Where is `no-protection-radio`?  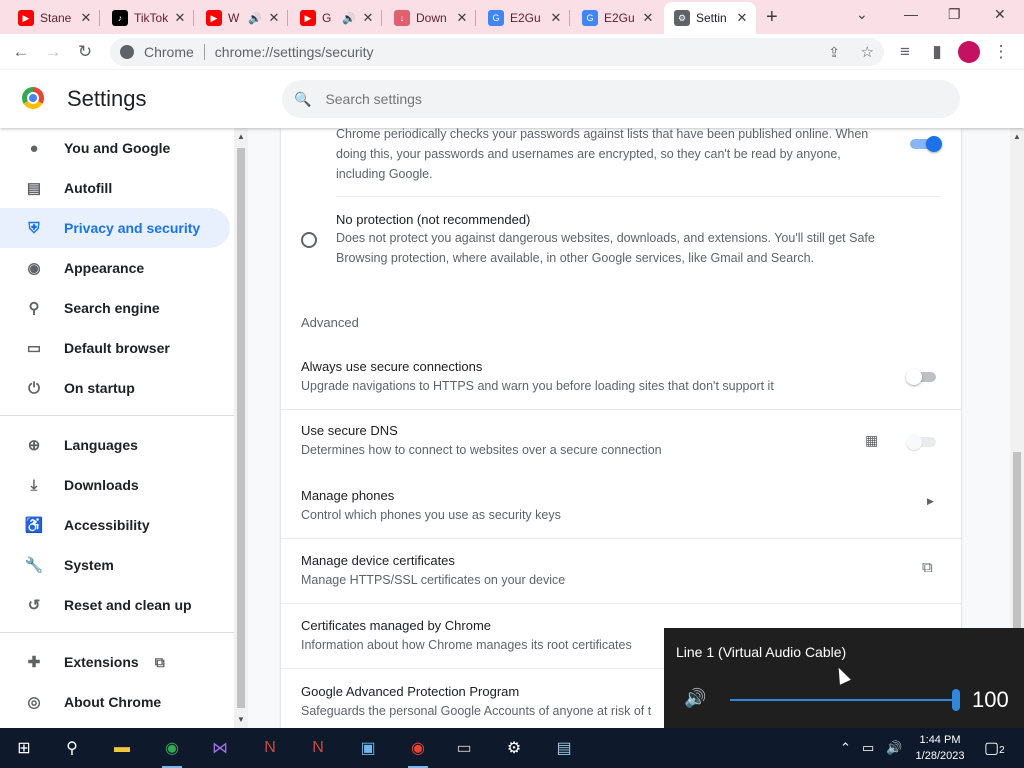 no-protection-radio is located at coordinates (309, 240).